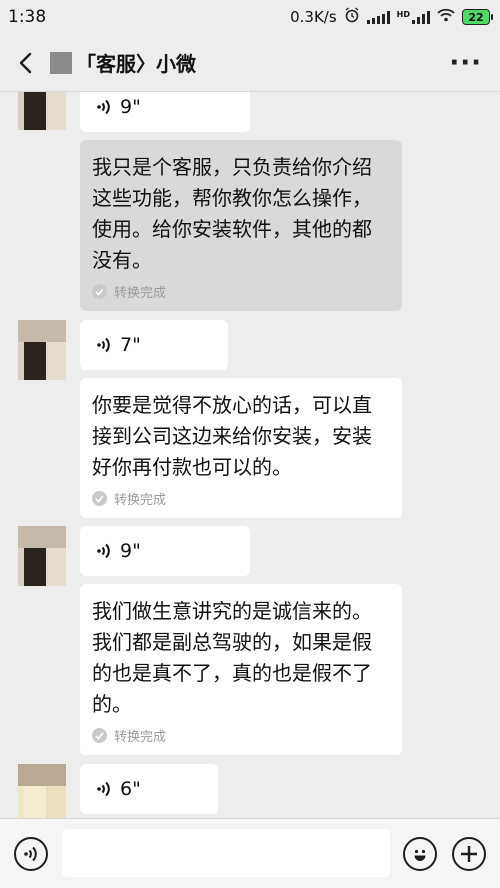 The image size is (500, 888). I want to click on transcript-text: 你要是觉得不放心的话，可以直接到公司这边来给你安装，安装好你再付款也可以的。, so click(232, 436).